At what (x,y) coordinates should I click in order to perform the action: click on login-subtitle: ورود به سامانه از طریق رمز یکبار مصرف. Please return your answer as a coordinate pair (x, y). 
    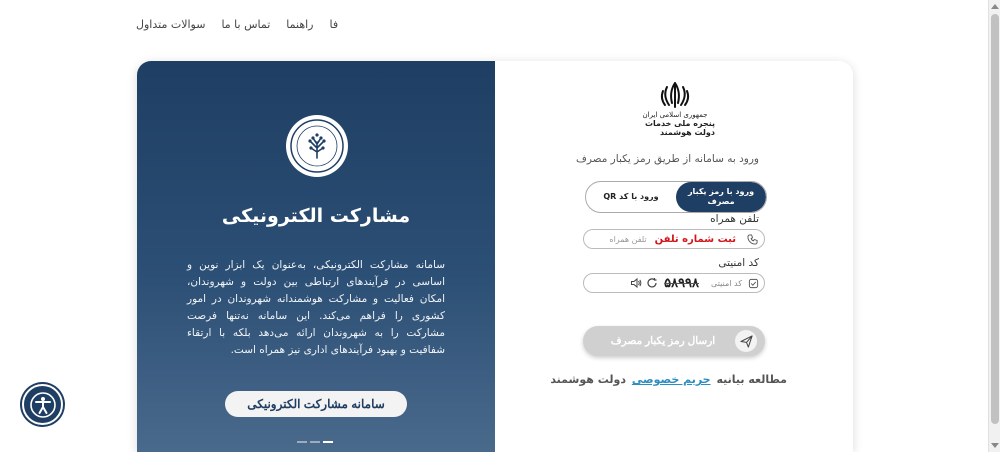
    Looking at the image, I should click on (667, 159).